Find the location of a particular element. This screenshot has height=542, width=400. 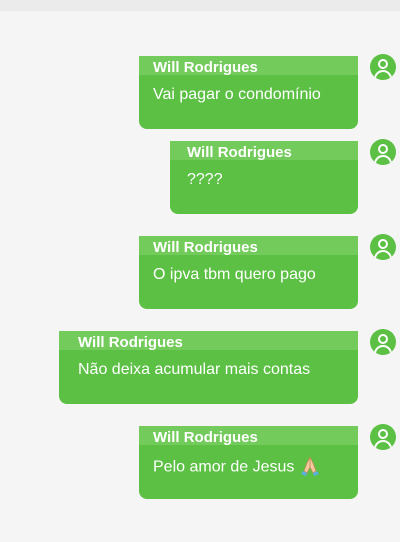

message-text: Pelo amor de Jesus is located at coordinates (237, 467).